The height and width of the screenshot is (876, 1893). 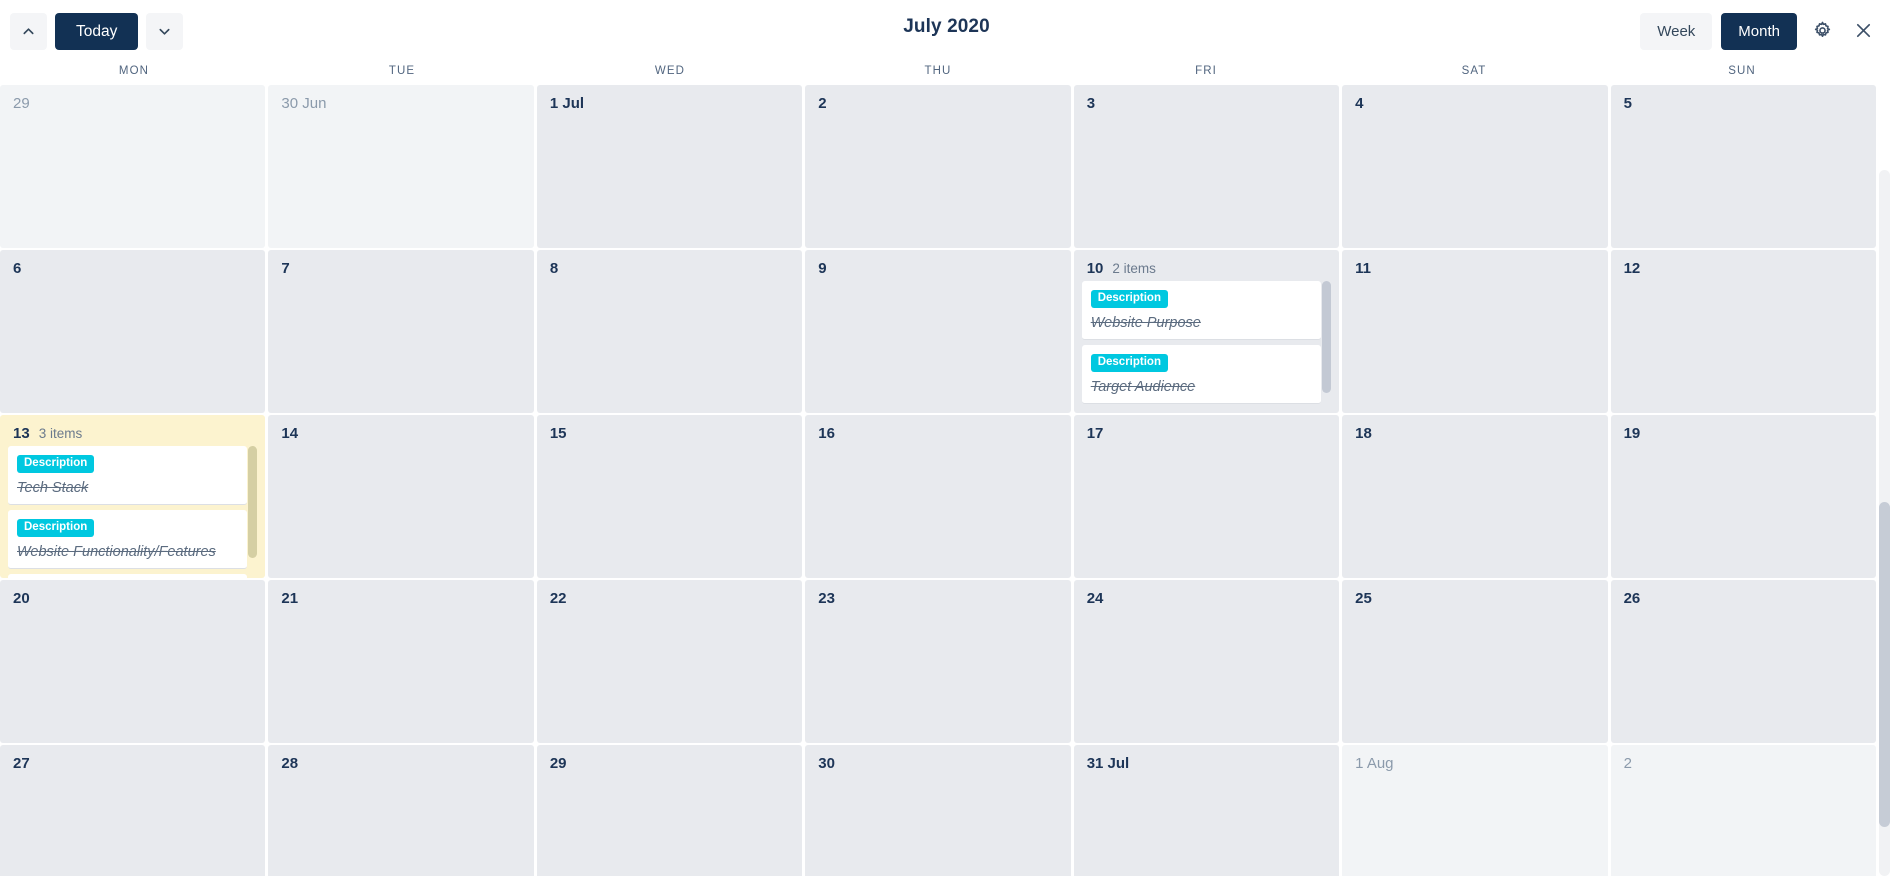 What do you see at coordinates (60, 433) in the screenshot?
I see `day-item-count: 3 items` at bounding box center [60, 433].